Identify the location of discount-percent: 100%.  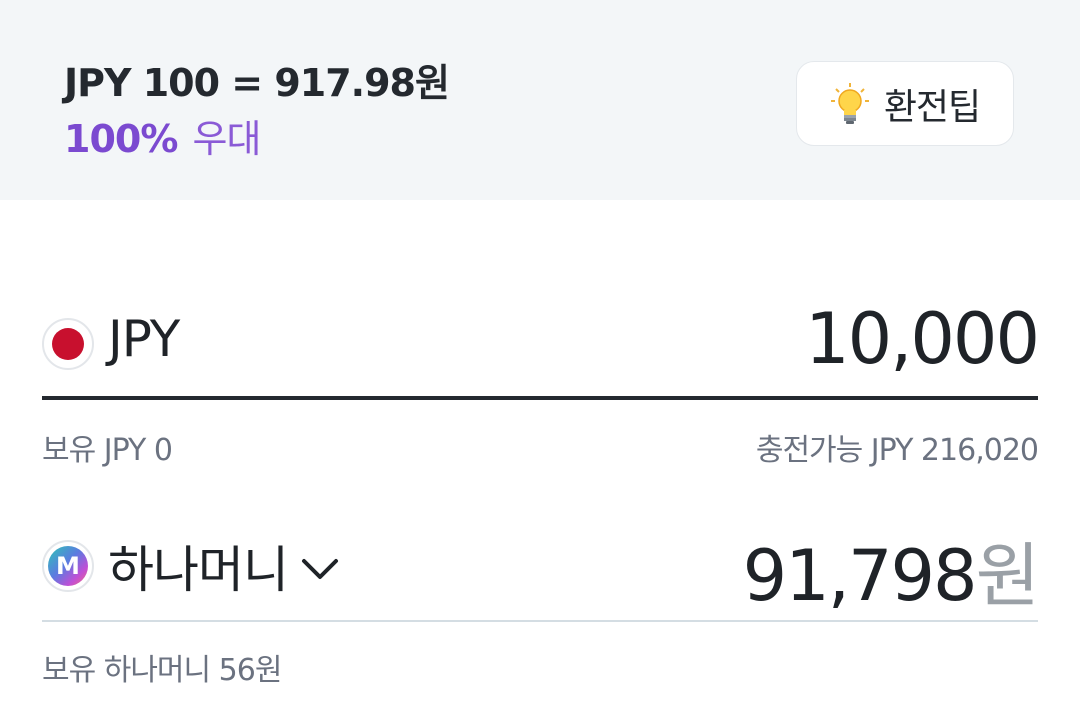
(121, 139).